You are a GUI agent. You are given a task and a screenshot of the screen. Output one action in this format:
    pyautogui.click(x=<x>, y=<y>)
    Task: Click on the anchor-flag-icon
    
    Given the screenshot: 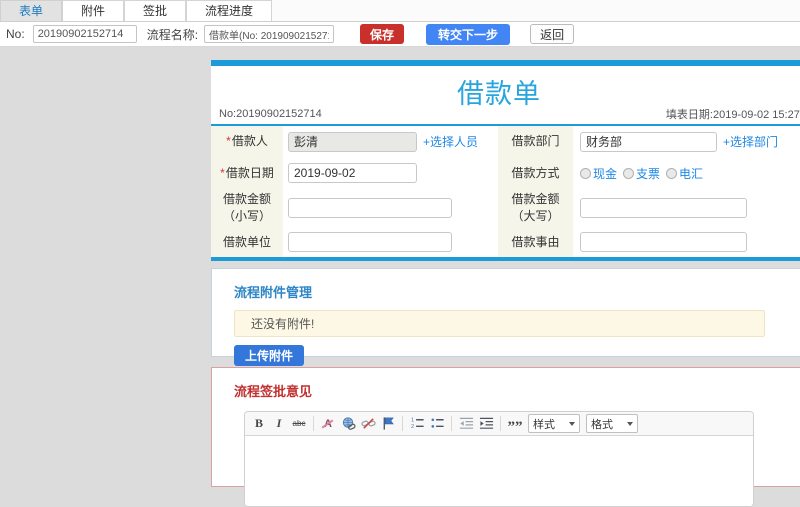 What is the action you would take?
    pyautogui.click(x=388, y=424)
    